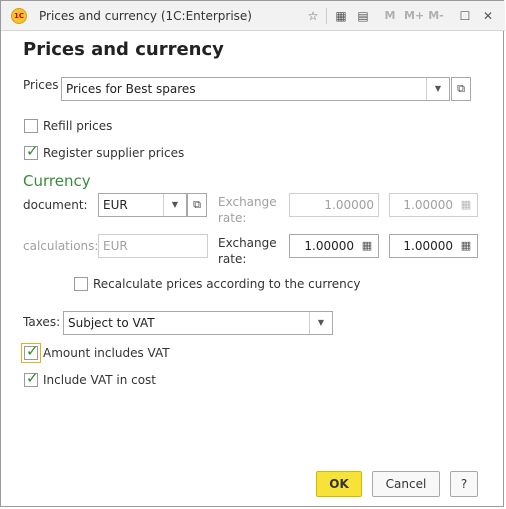 The width and height of the screenshot is (506, 509). I want to click on include-vat-in-cost-label: Include VAT in cost, so click(100, 380).